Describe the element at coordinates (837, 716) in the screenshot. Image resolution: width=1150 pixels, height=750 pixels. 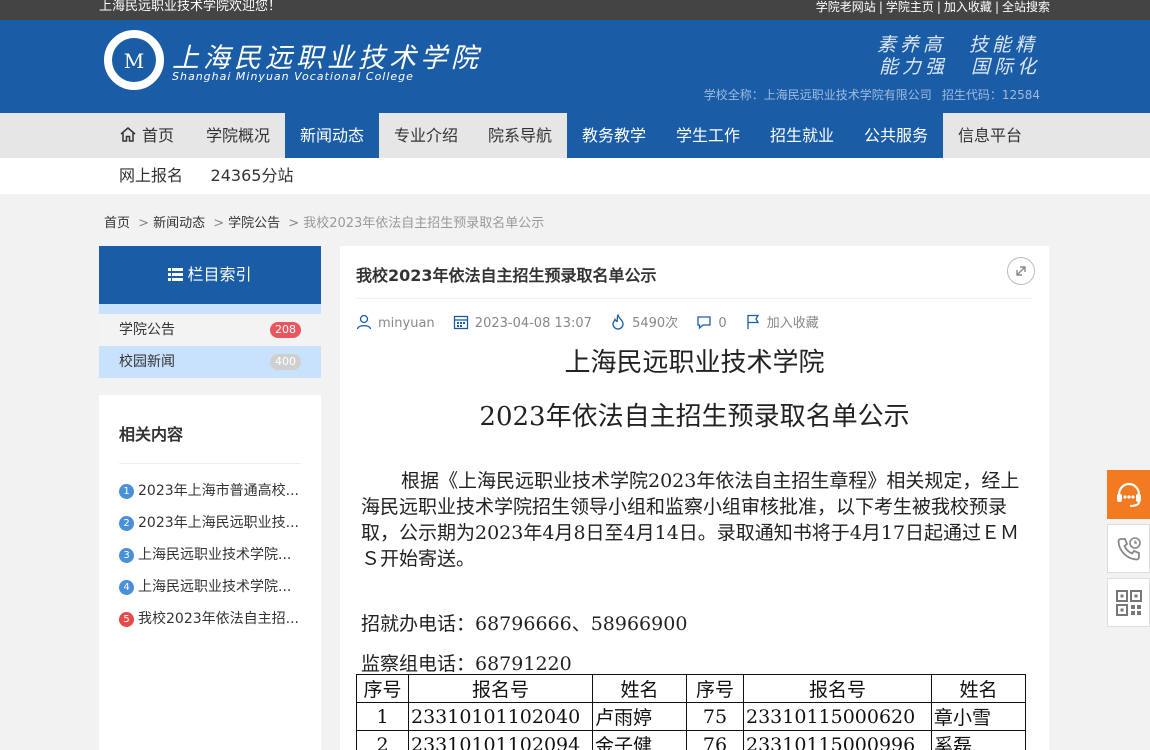
I see `table-cell: 23310115000620` at that location.